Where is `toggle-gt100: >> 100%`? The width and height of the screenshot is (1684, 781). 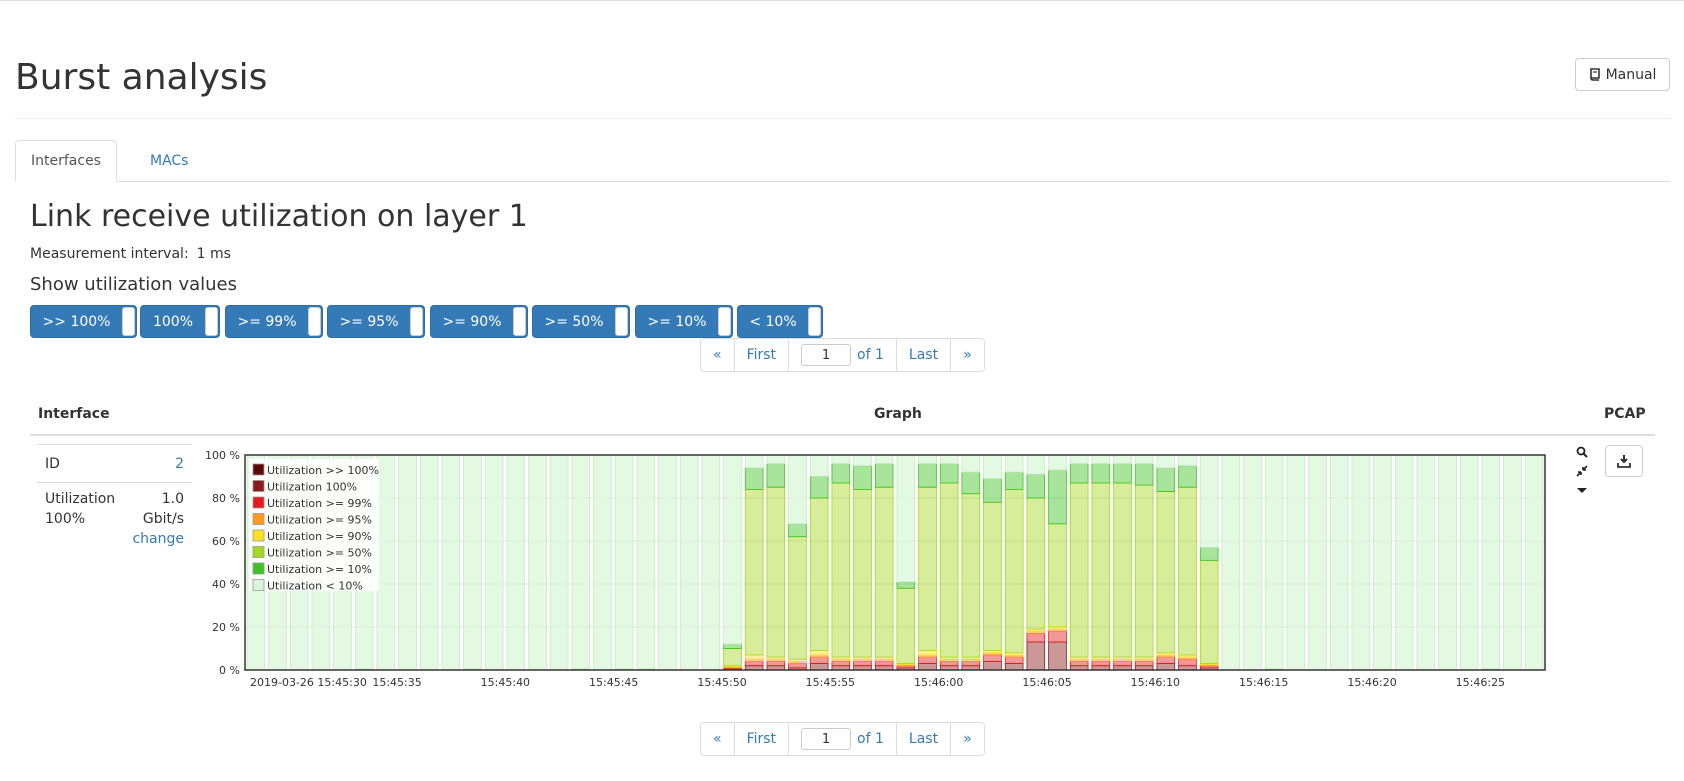
toggle-gt100: >> 100% is located at coordinates (83, 321).